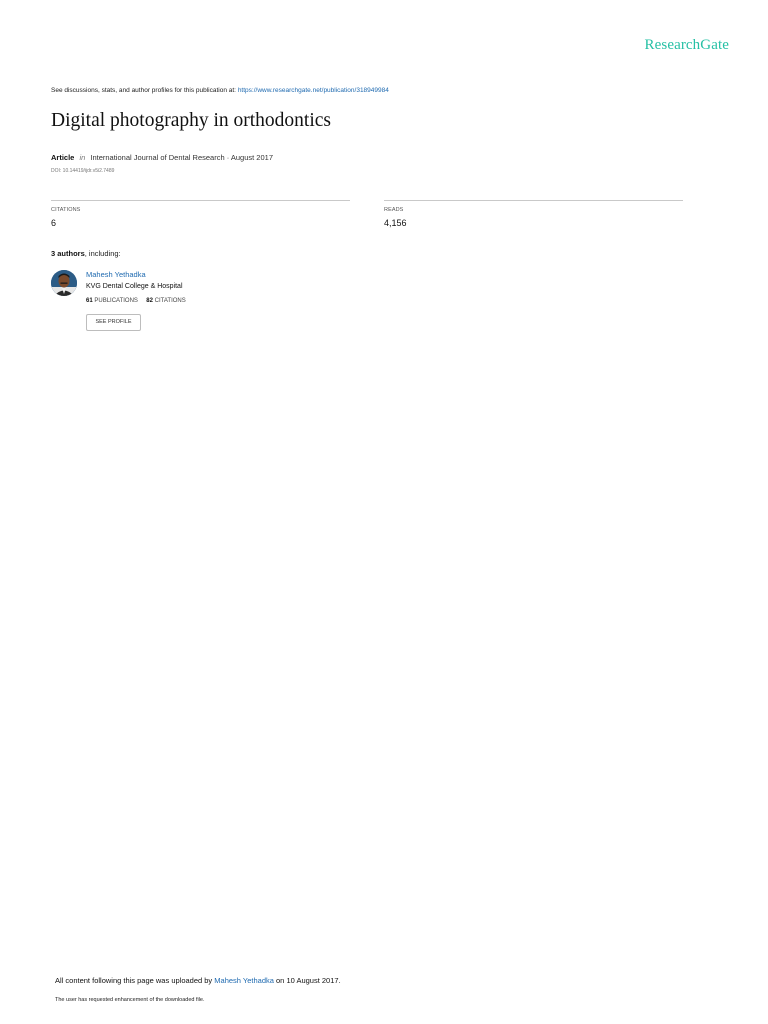  Describe the element at coordinates (102, 253) in the screenshot. I see `authors-suffix: , including:` at that location.